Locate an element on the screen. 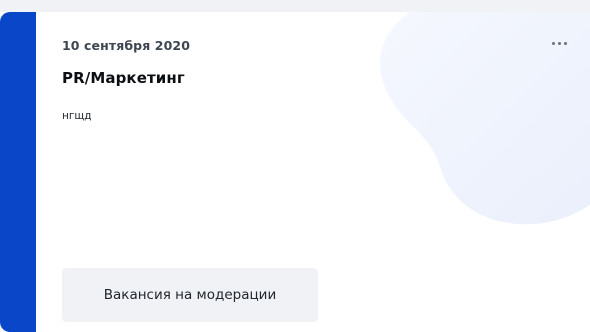  card-title: PR/Маркетинг is located at coordinates (123, 78).